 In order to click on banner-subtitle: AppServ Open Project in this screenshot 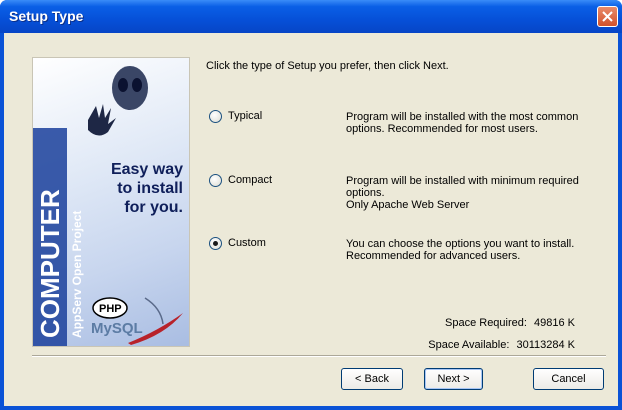, I will do `click(77, 274)`.